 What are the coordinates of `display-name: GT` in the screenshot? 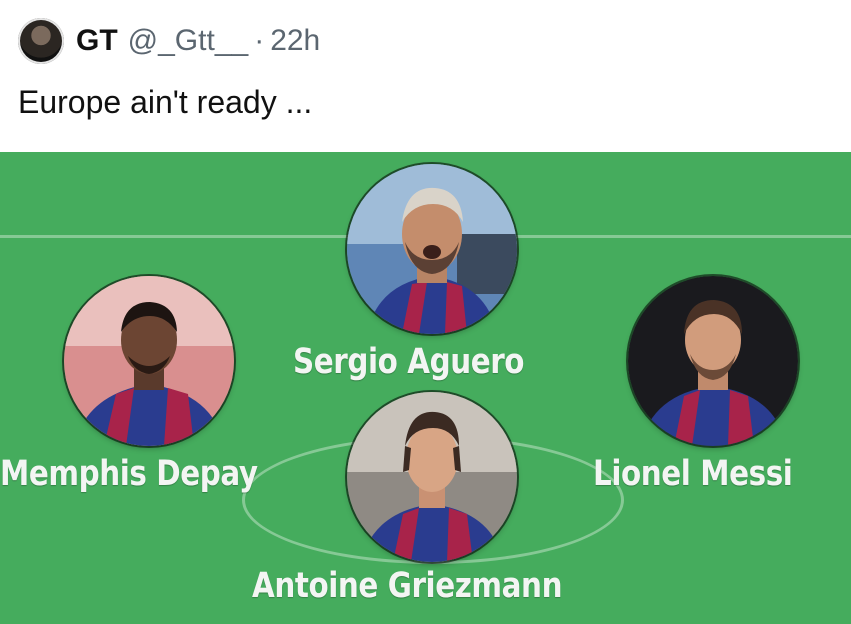 It's located at (97, 41).